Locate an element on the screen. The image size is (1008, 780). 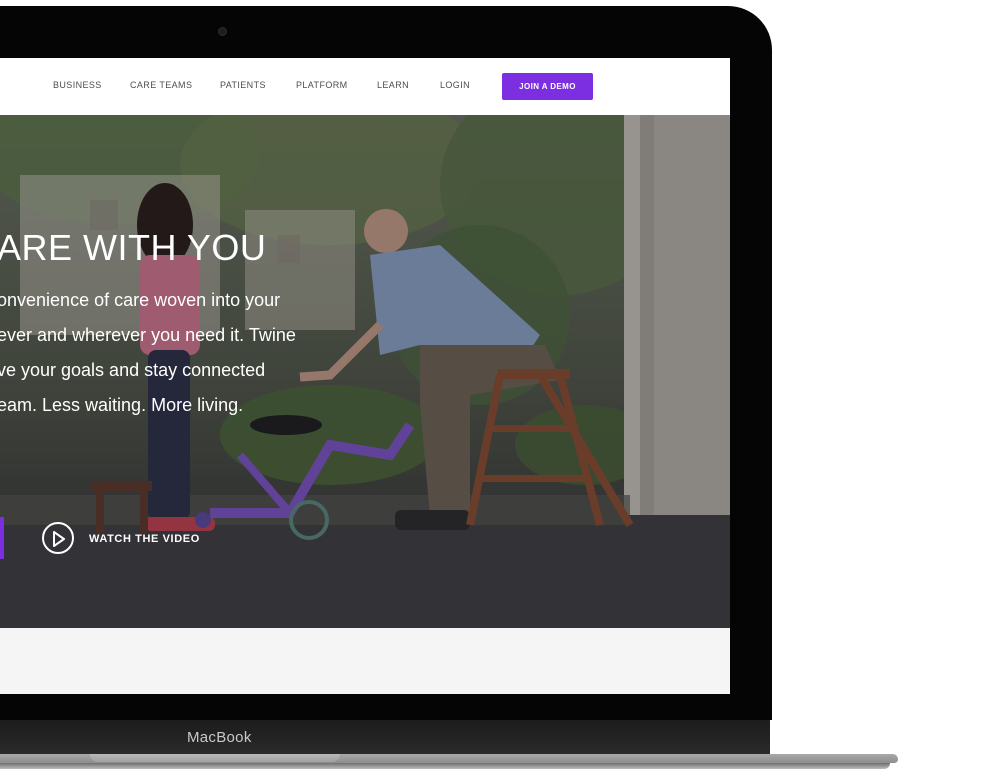
join-demo-button: JOIN A DEMO is located at coordinates (547, 86).